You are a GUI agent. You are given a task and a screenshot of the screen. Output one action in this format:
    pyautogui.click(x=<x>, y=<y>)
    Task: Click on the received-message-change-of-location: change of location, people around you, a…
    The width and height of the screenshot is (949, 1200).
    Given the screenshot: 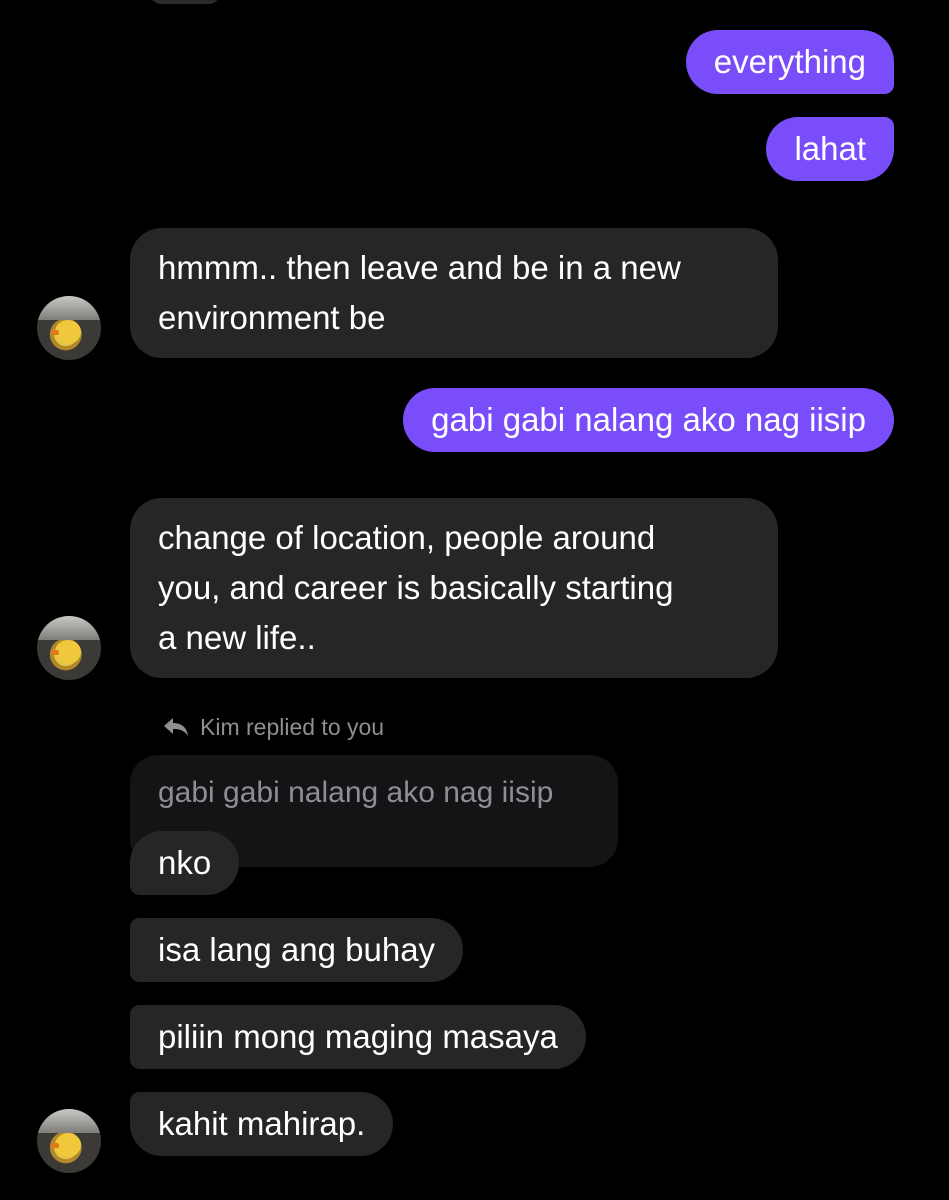 What is the action you would take?
    pyautogui.click(x=454, y=588)
    